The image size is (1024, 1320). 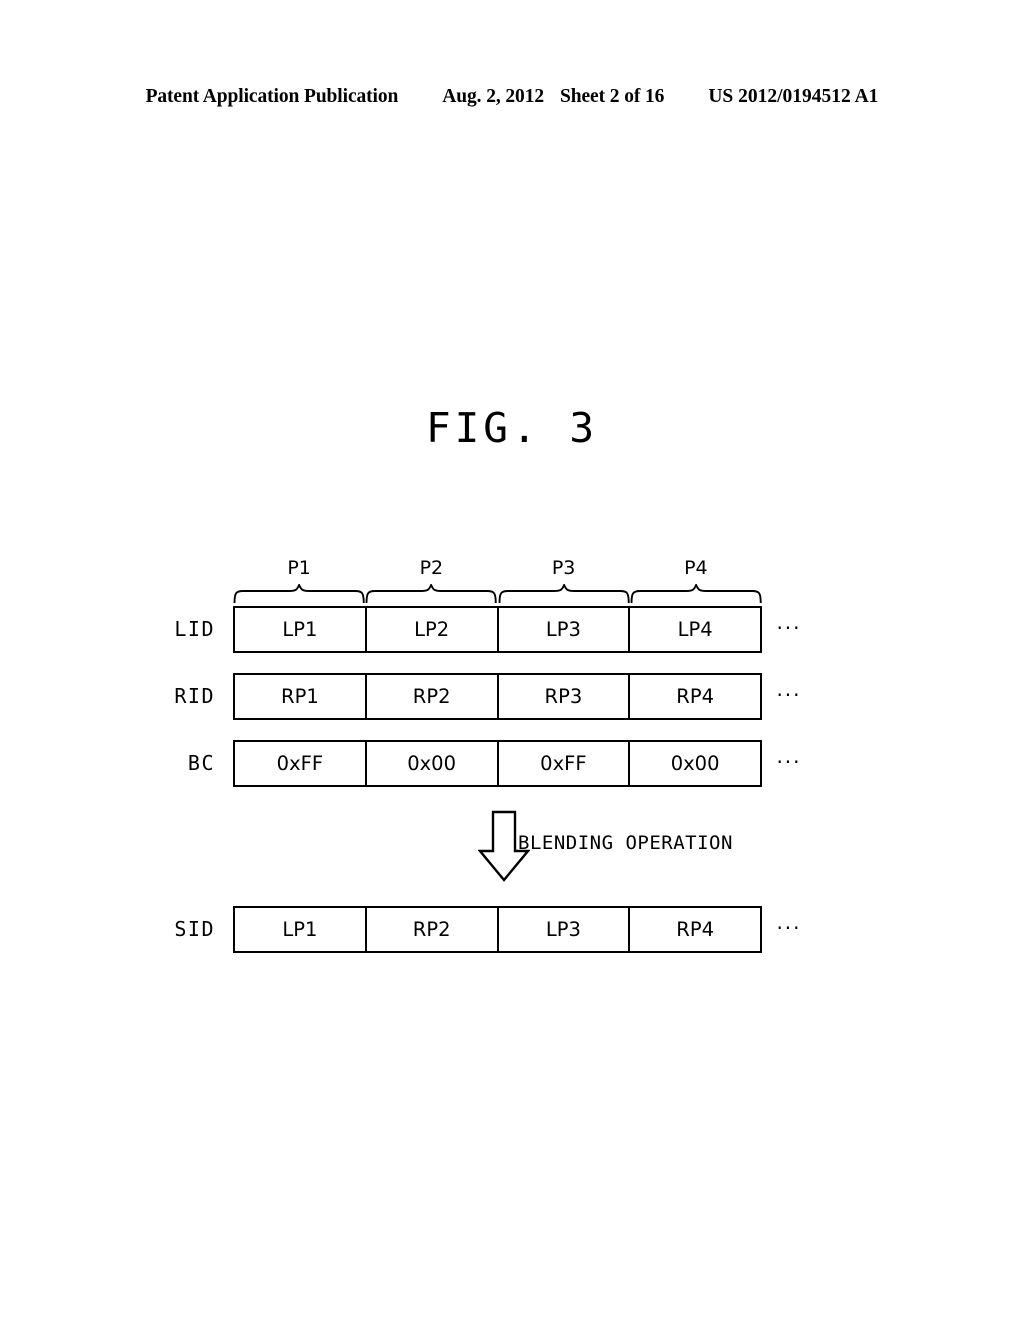 What do you see at coordinates (301, 696) in the screenshot?
I see `cell-rid-p1: RP1` at bounding box center [301, 696].